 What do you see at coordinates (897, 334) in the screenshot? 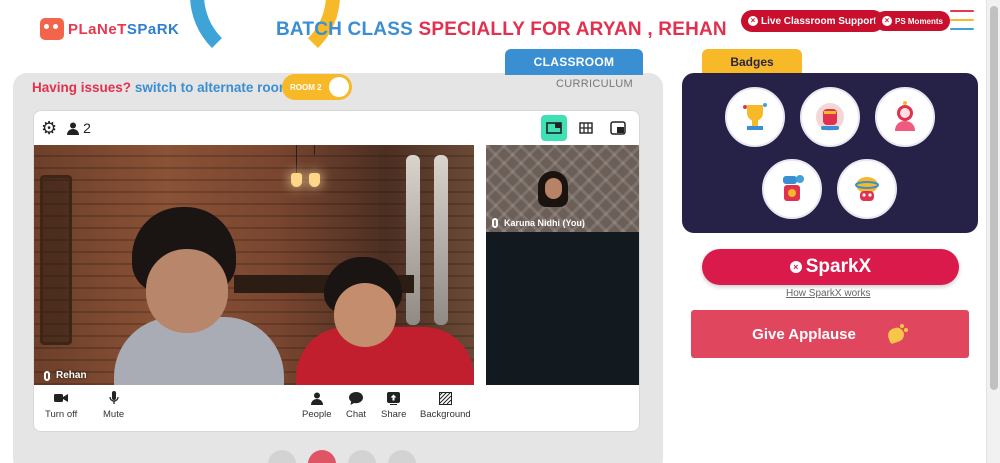
I see `clapping-hands-icon` at bounding box center [897, 334].